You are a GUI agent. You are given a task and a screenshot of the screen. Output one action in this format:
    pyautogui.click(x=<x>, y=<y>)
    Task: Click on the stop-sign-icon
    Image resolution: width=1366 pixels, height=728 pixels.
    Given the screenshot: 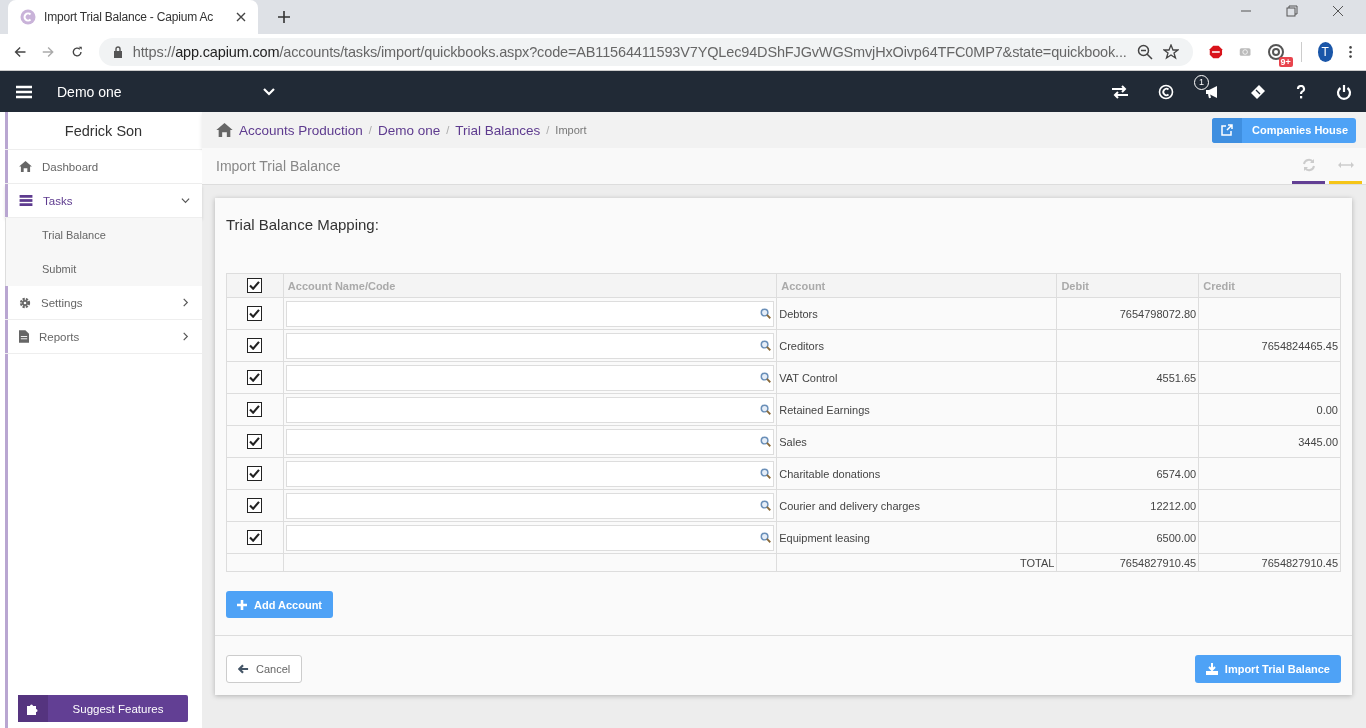 What is the action you would take?
    pyautogui.click(x=1215, y=52)
    